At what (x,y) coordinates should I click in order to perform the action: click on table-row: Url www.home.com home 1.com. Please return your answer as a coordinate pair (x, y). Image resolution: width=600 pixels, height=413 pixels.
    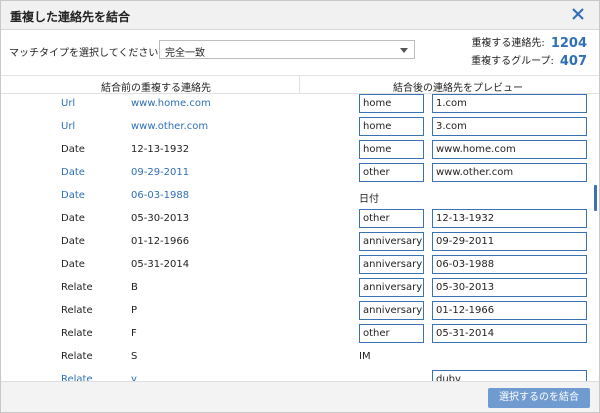
    Looking at the image, I should click on (296, 104).